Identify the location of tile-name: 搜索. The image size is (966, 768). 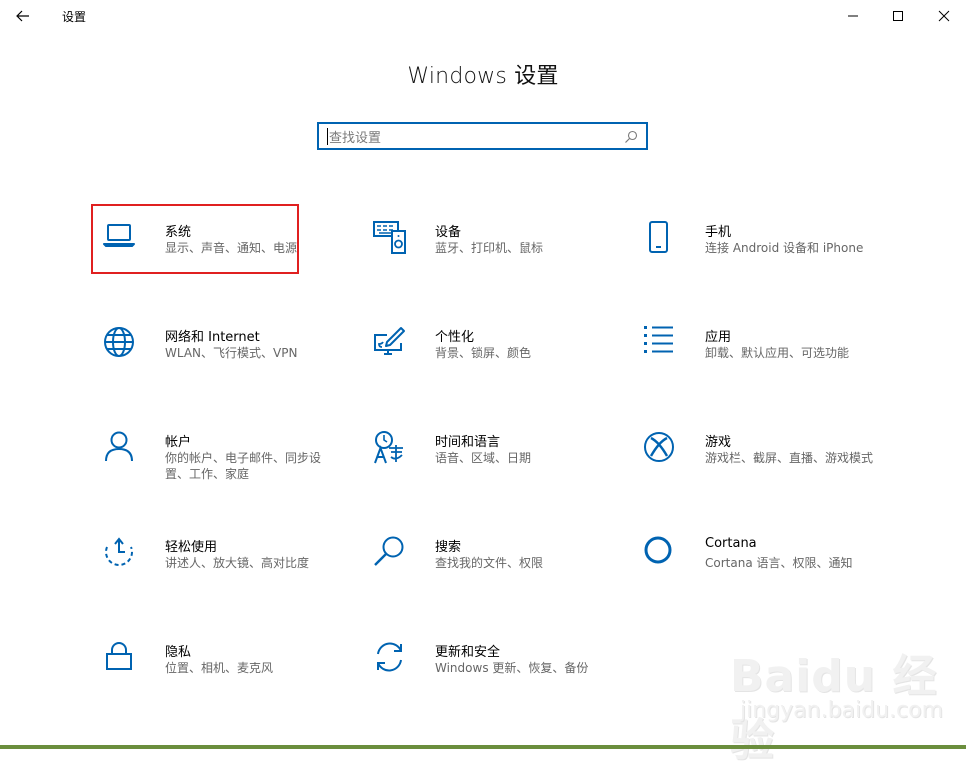
(448, 547).